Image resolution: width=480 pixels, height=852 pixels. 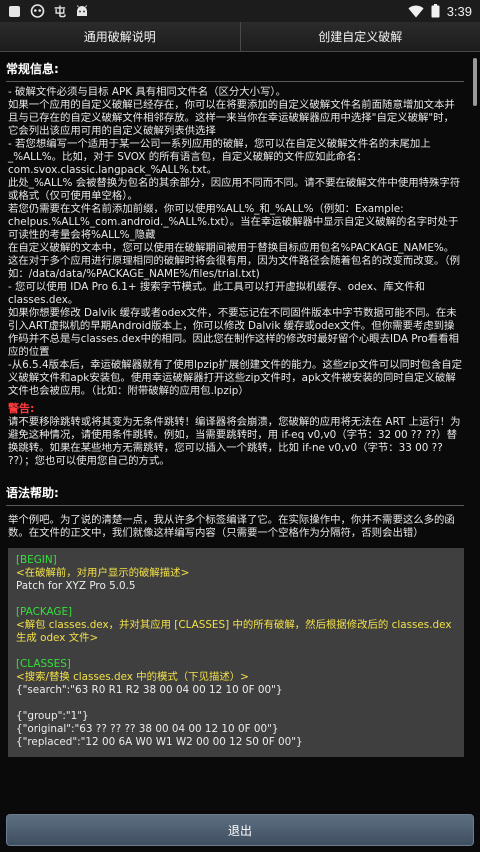 What do you see at coordinates (60, 11) in the screenshot?
I see `app-glyph: 屯` at bounding box center [60, 11].